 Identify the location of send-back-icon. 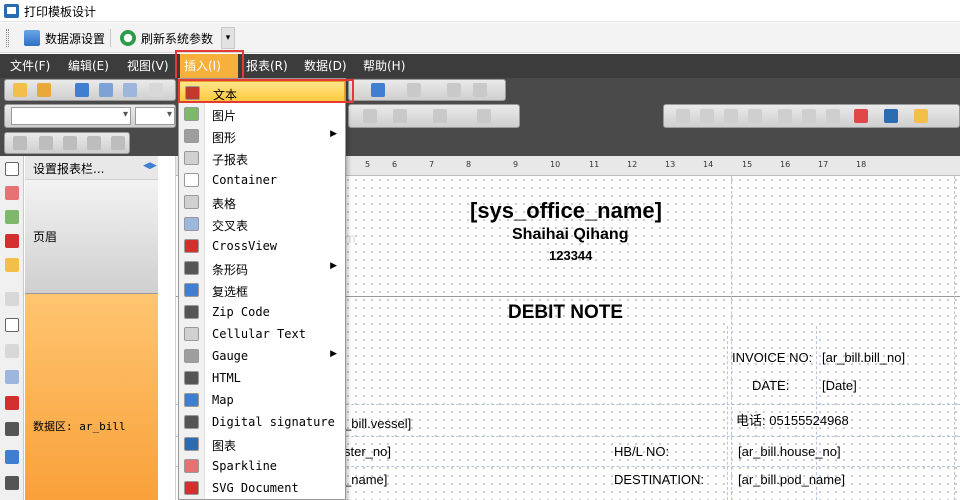
(480, 90).